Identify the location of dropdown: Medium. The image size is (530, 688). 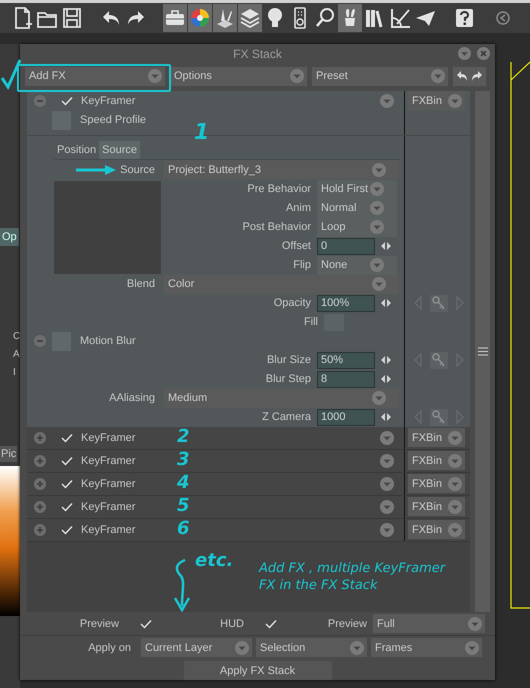
(281, 398).